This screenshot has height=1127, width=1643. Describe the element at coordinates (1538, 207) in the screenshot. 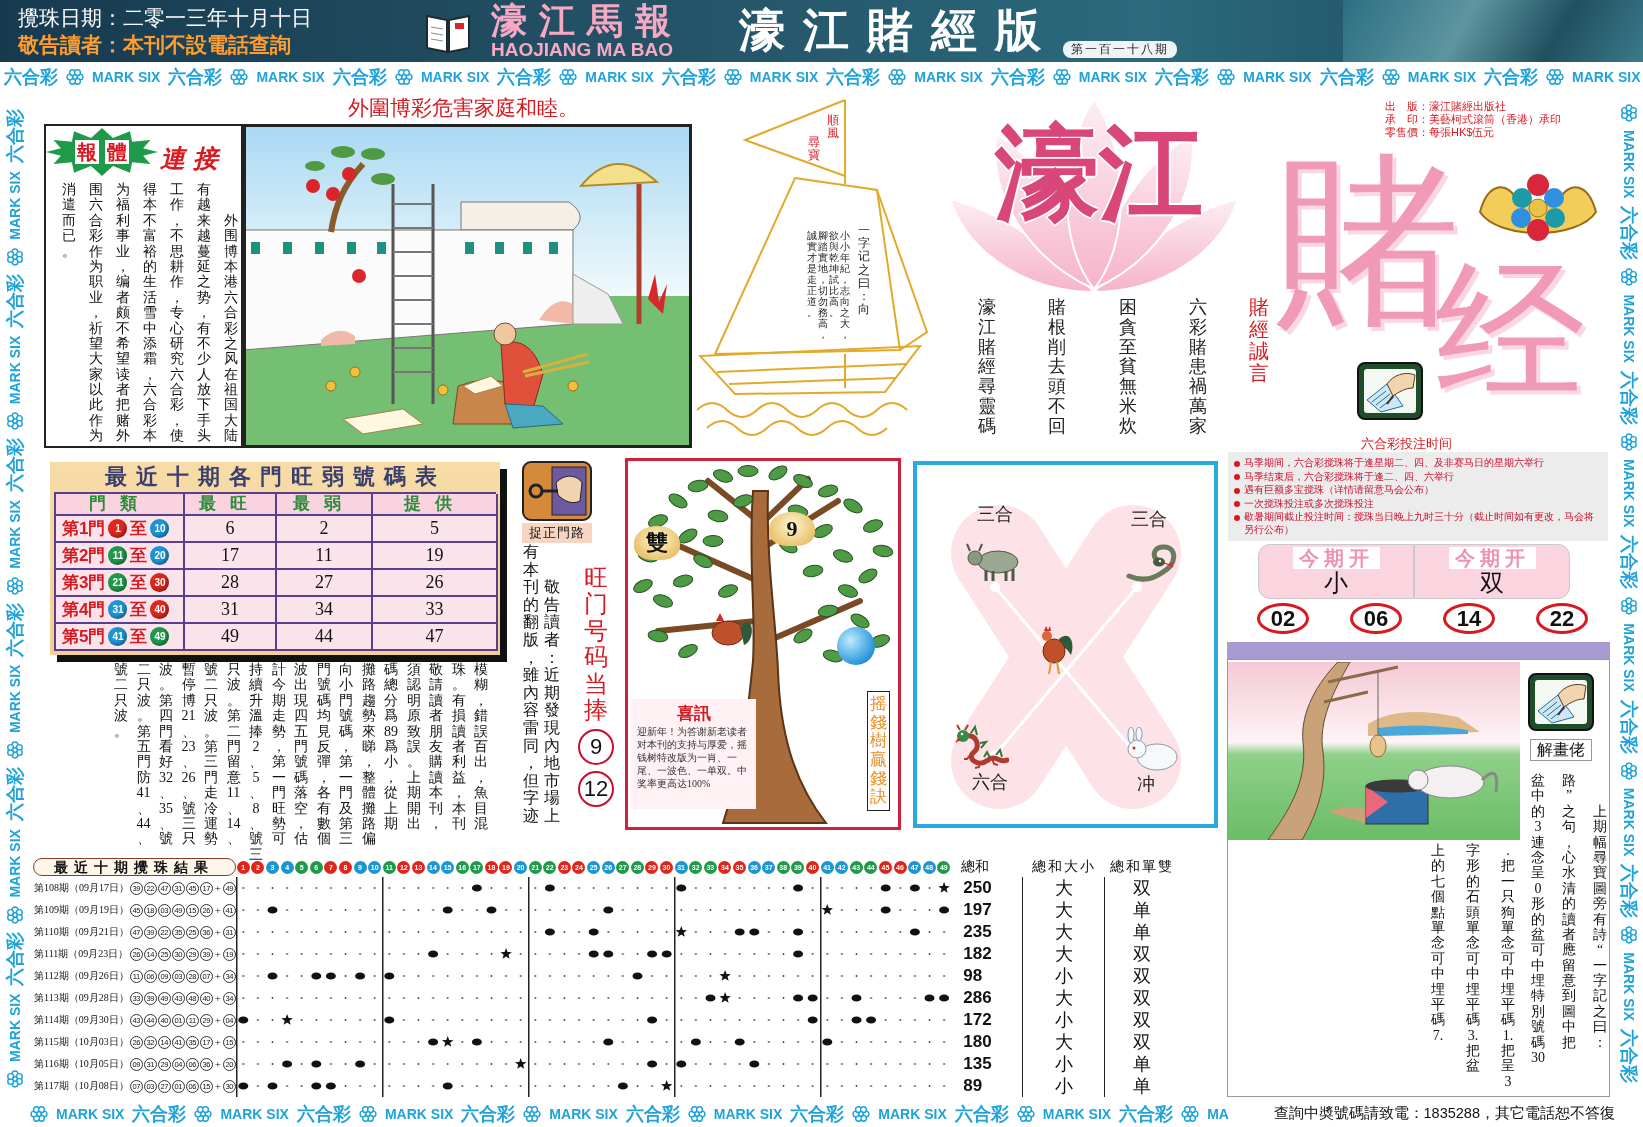

I see `ingot-icon` at that location.